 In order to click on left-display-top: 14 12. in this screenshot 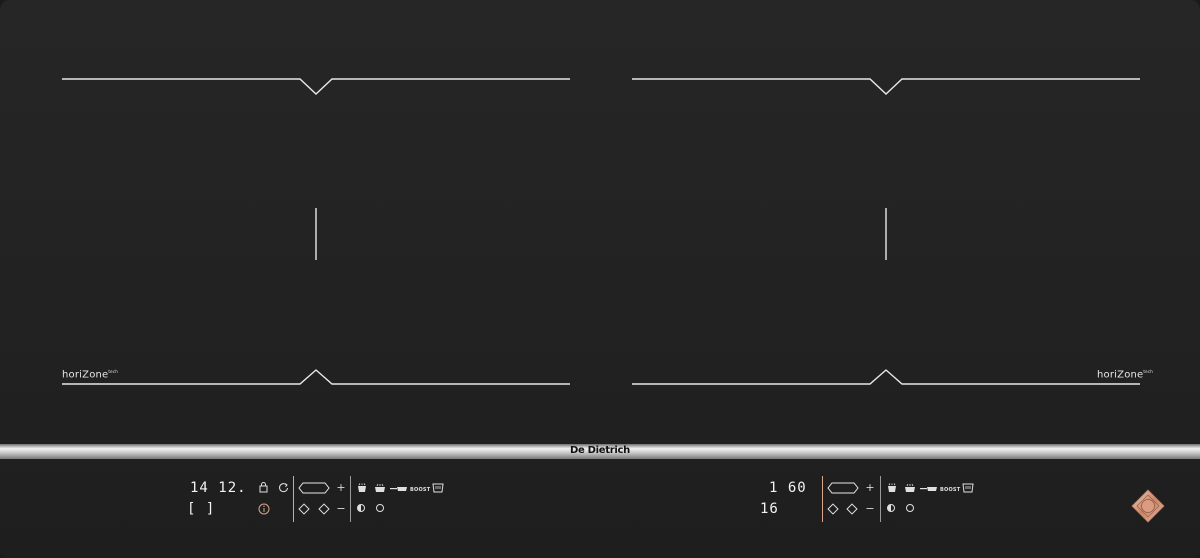, I will do `click(218, 488)`.